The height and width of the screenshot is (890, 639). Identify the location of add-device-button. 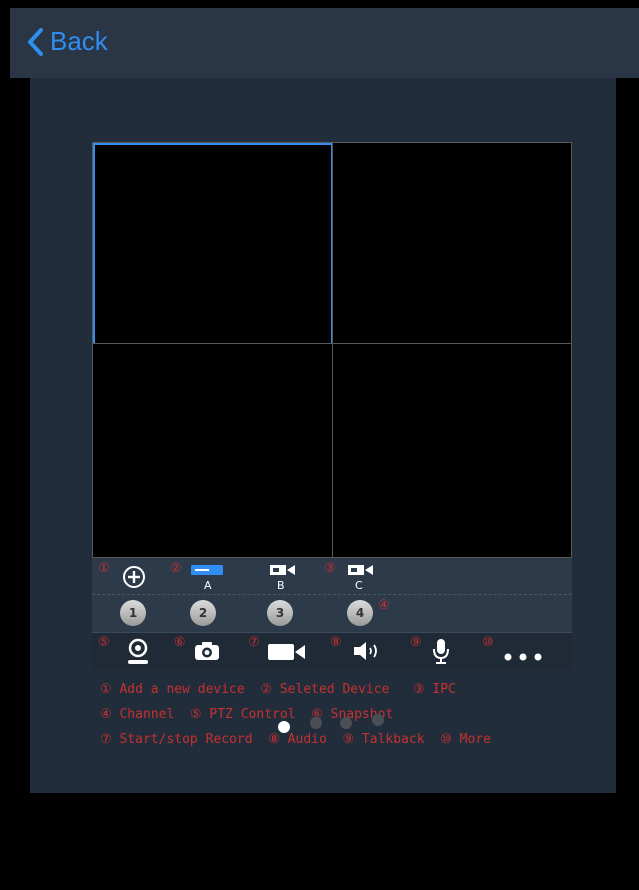
(134, 579).